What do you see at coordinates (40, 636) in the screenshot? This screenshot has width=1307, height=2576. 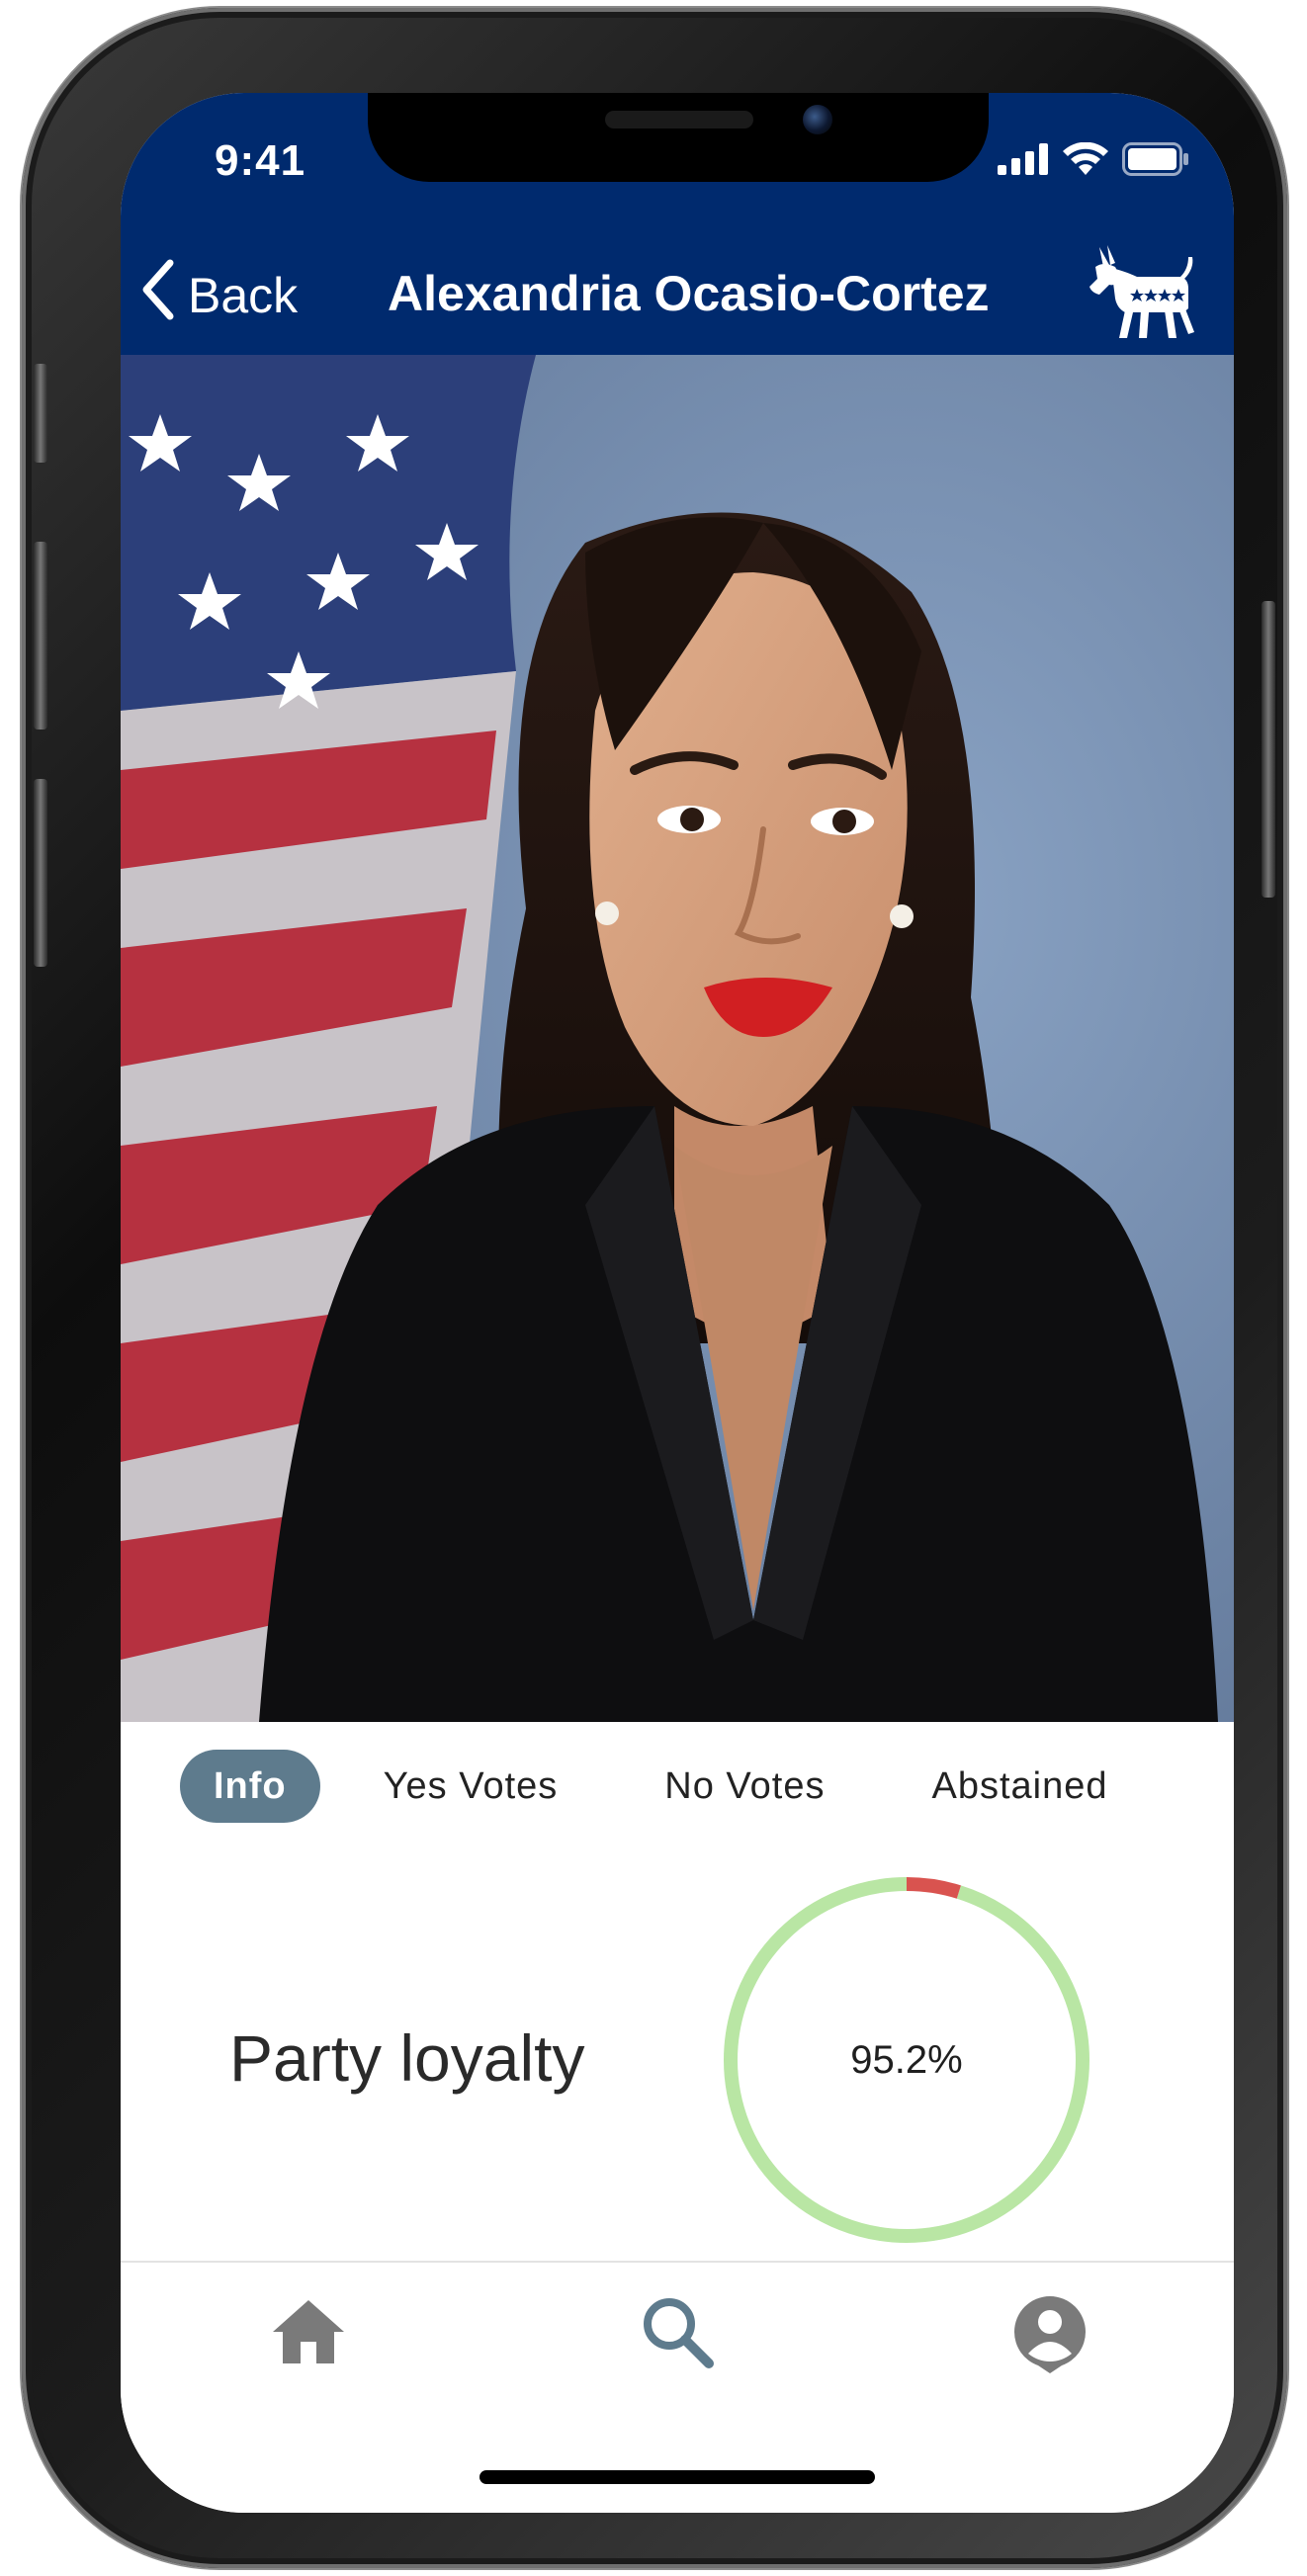 I see `volume-up-button` at bounding box center [40, 636].